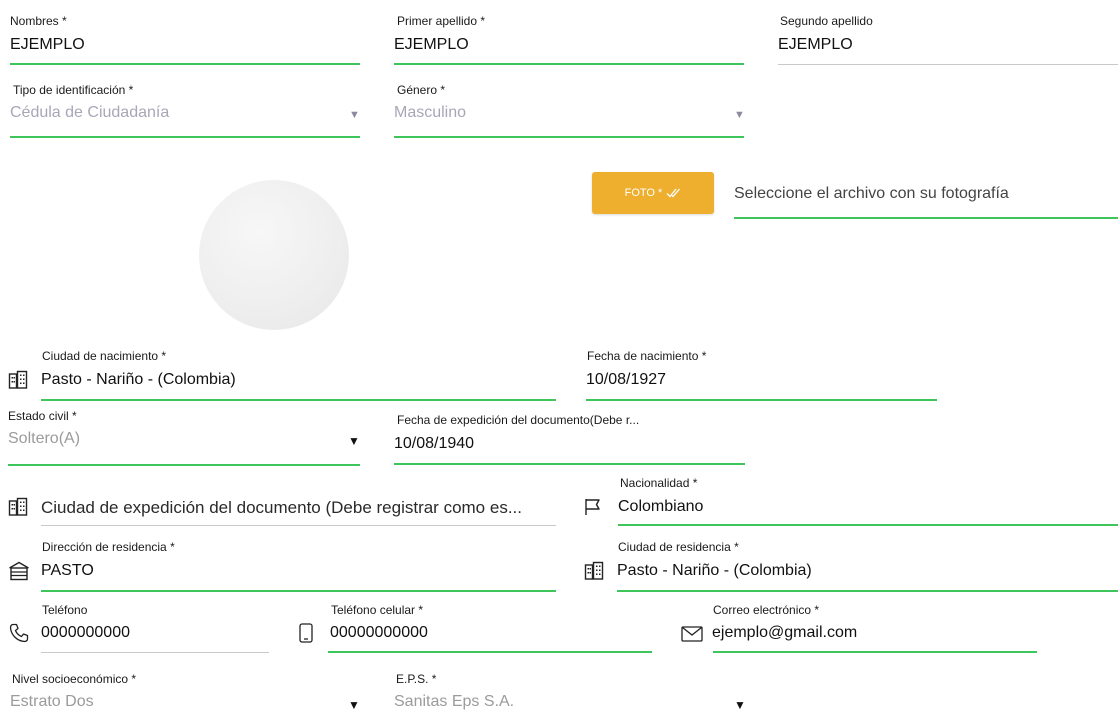 The width and height of the screenshot is (1118, 721). Describe the element at coordinates (185, 39) in the screenshot. I see `nombres-field: Nombres * EJEMPLO` at that location.